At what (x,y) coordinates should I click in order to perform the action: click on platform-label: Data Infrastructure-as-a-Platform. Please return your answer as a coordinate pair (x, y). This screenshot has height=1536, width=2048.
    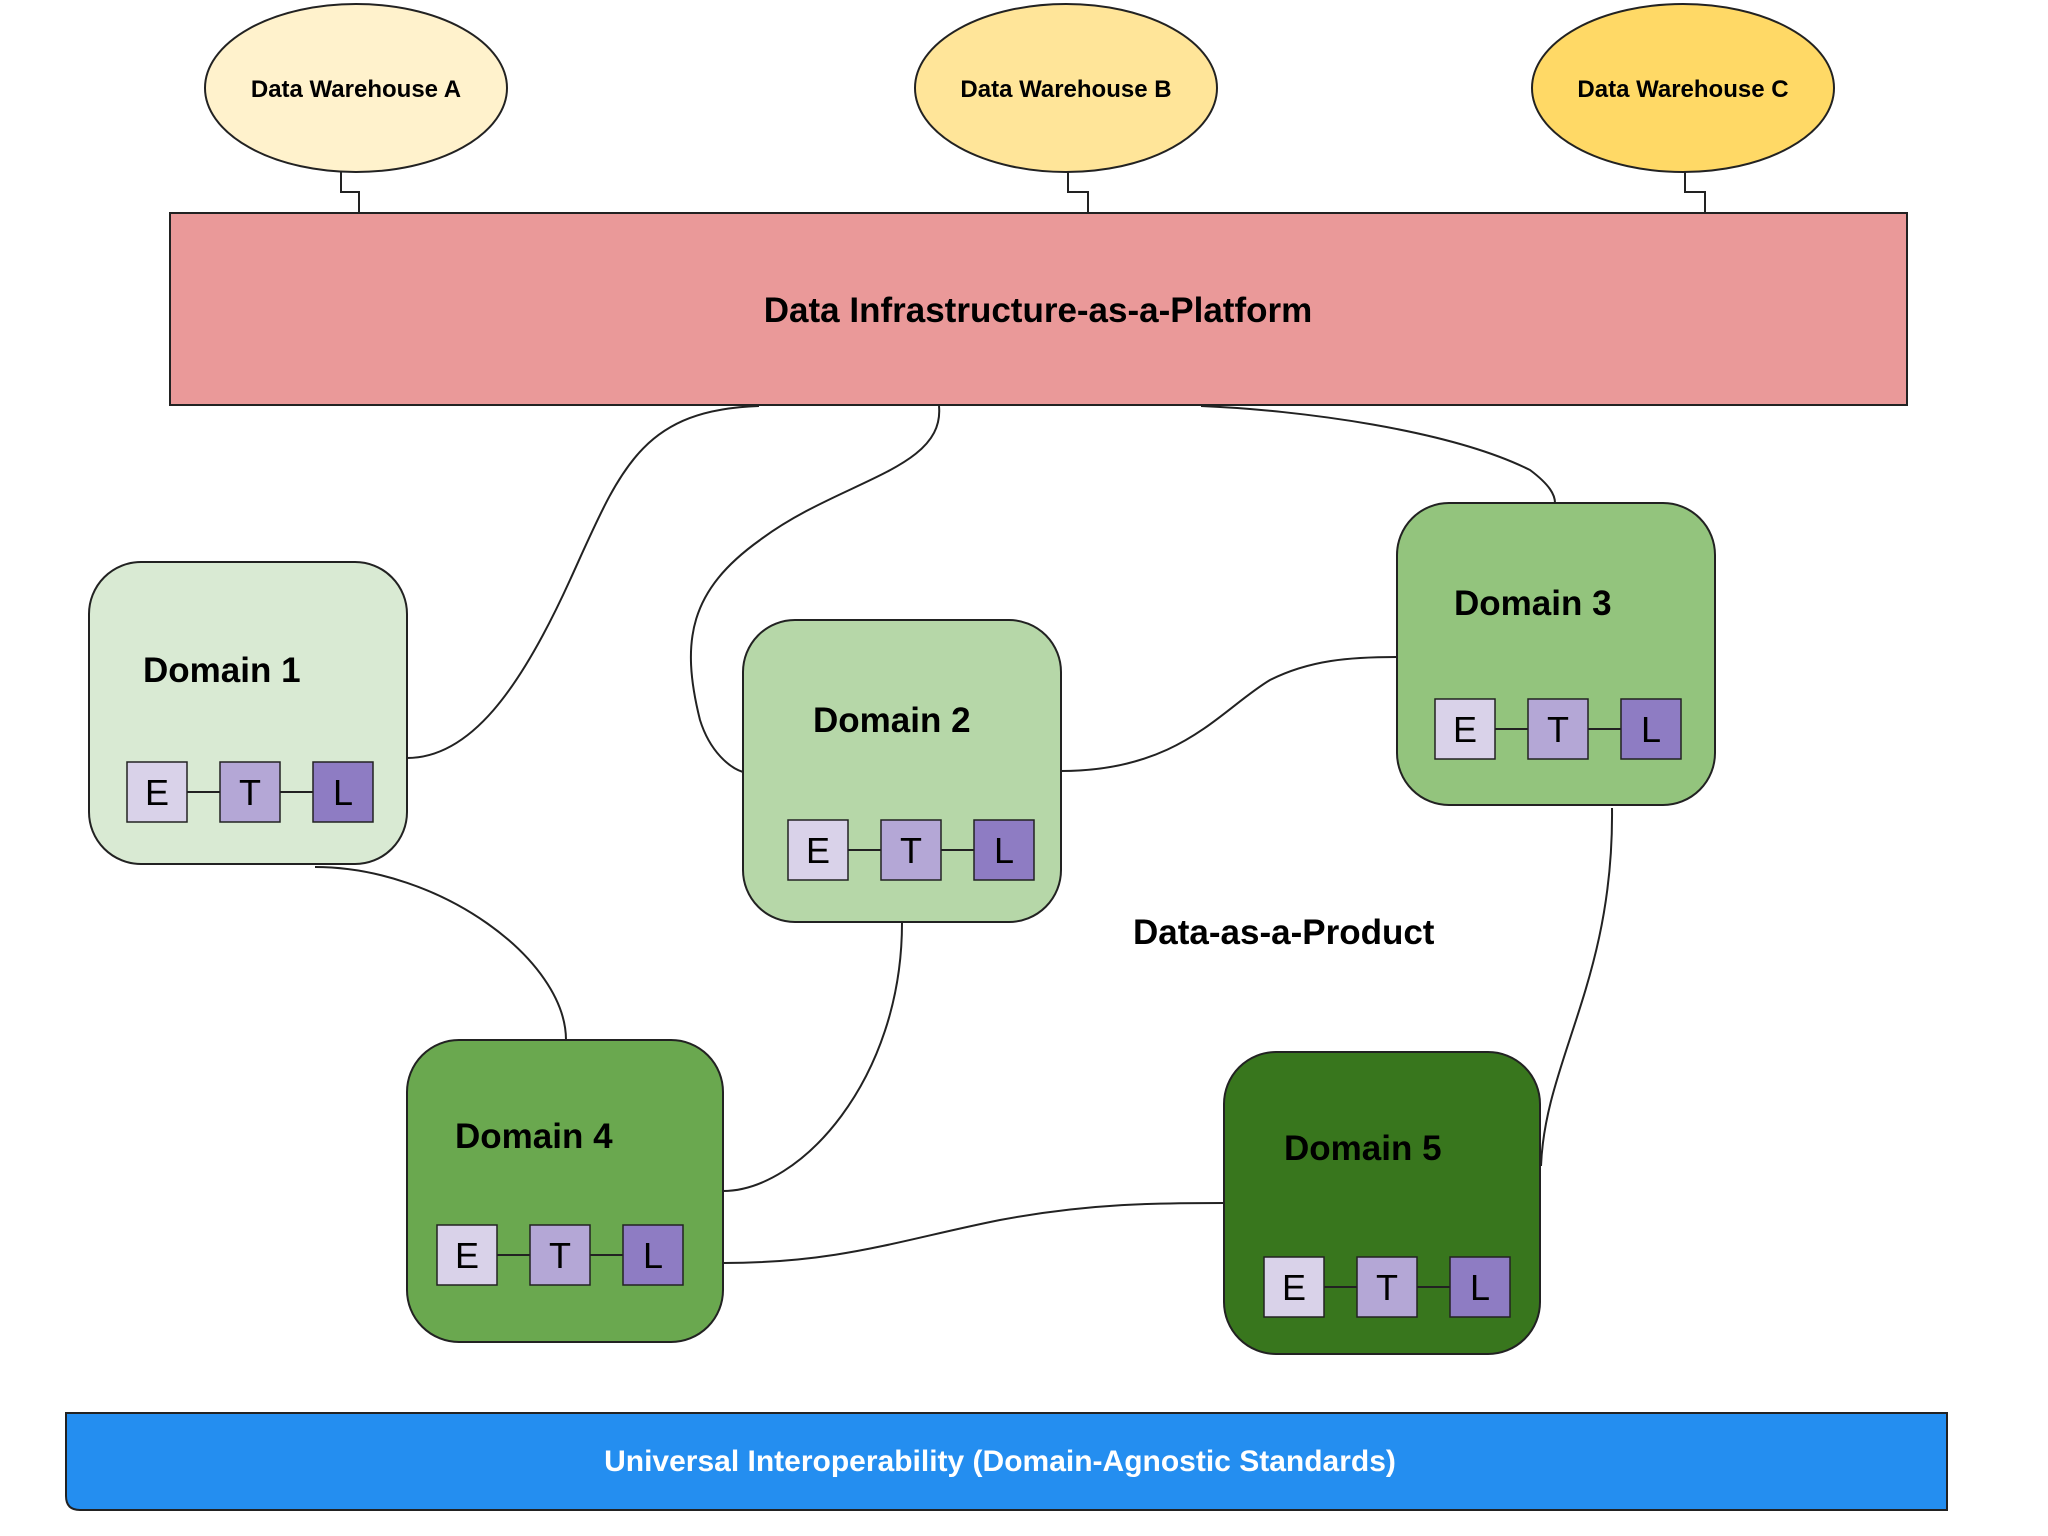
    Looking at the image, I should click on (1038, 310).